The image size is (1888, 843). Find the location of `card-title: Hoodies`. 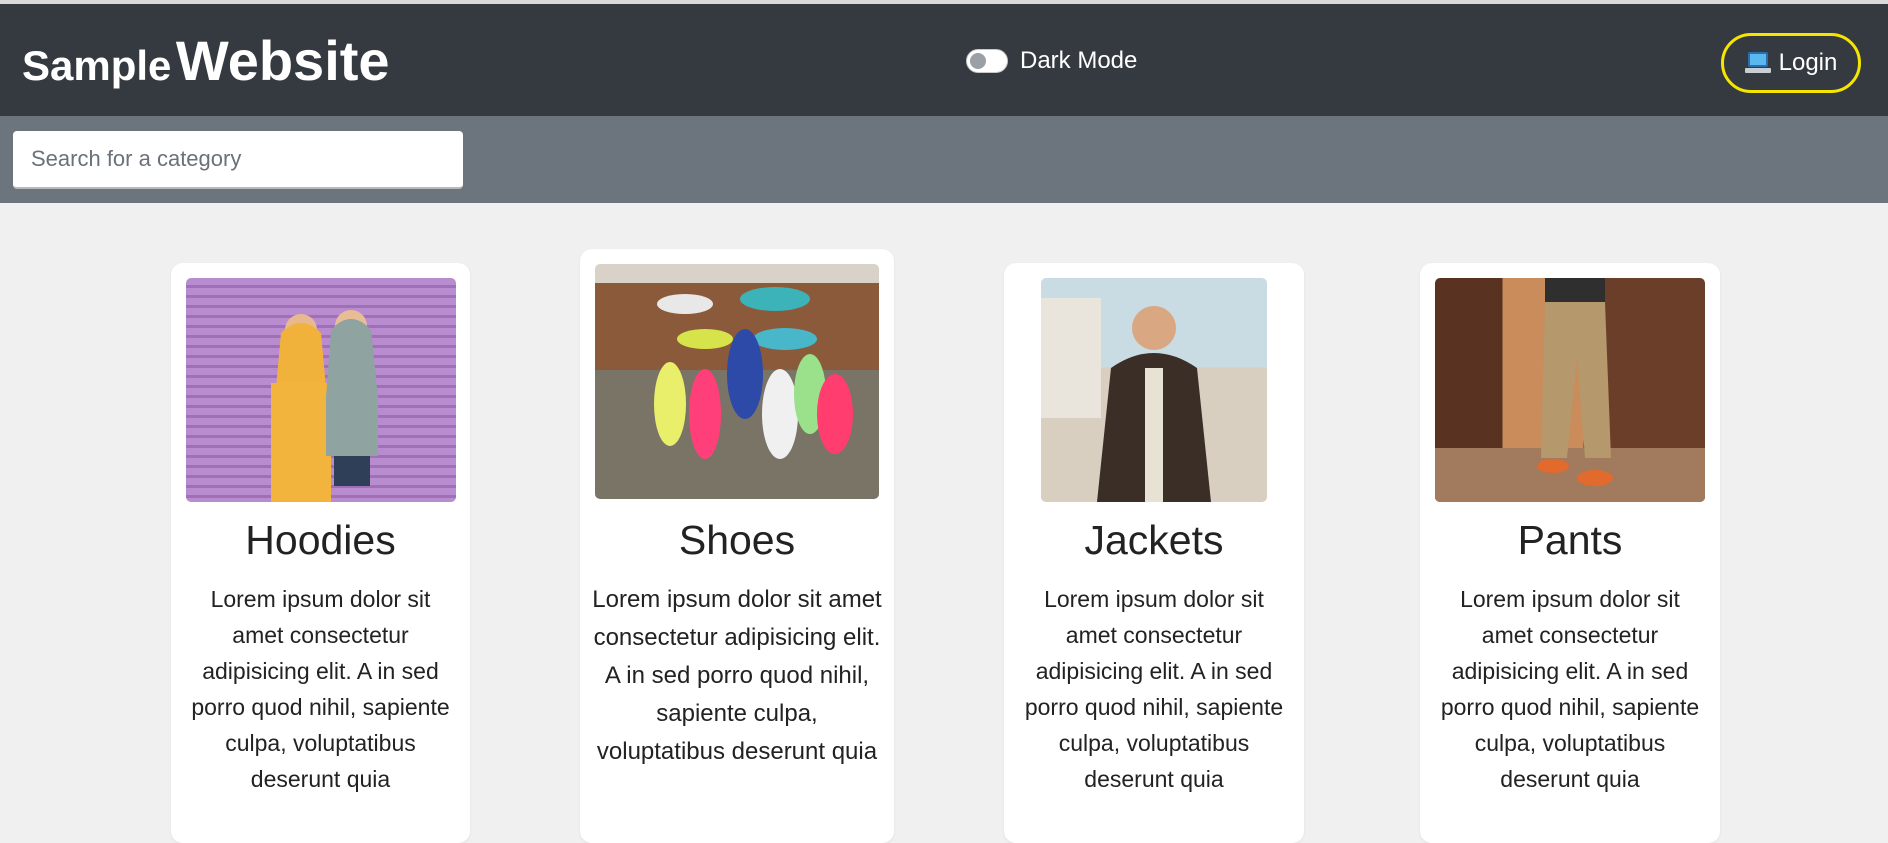

card-title: Hoodies is located at coordinates (320, 540).